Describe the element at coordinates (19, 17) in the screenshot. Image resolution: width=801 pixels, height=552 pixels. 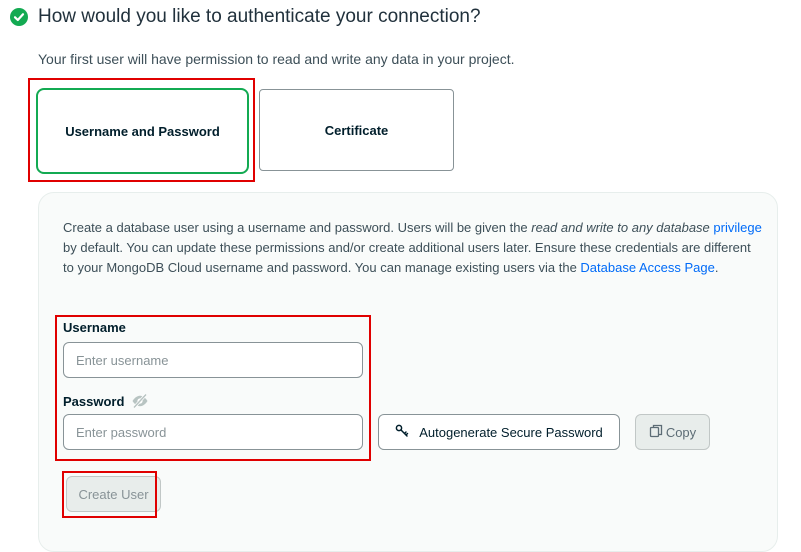
I see `check-circle-icon` at that location.